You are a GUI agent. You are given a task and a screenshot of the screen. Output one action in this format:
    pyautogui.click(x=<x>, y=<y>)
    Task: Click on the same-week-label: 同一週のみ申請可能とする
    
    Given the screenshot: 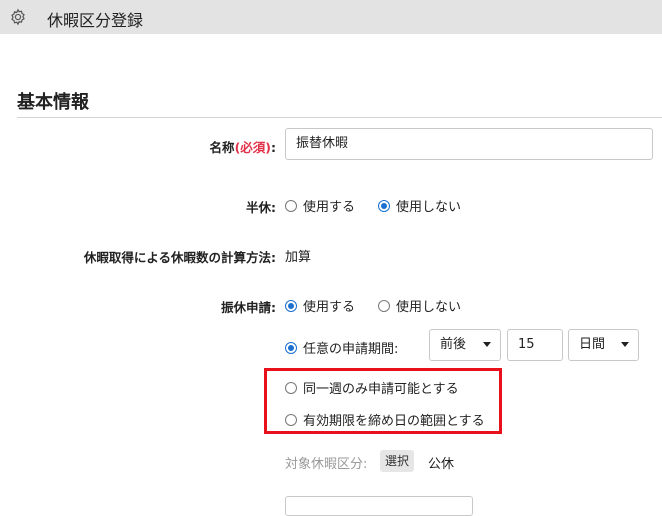 What is the action you would take?
    pyautogui.click(x=381, y=389)
    